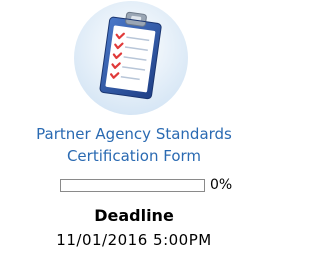 This screenshot has width=320, height=255. I want to click on deadline-value: 11/01/2016 5:00PM, so click(134, 240).